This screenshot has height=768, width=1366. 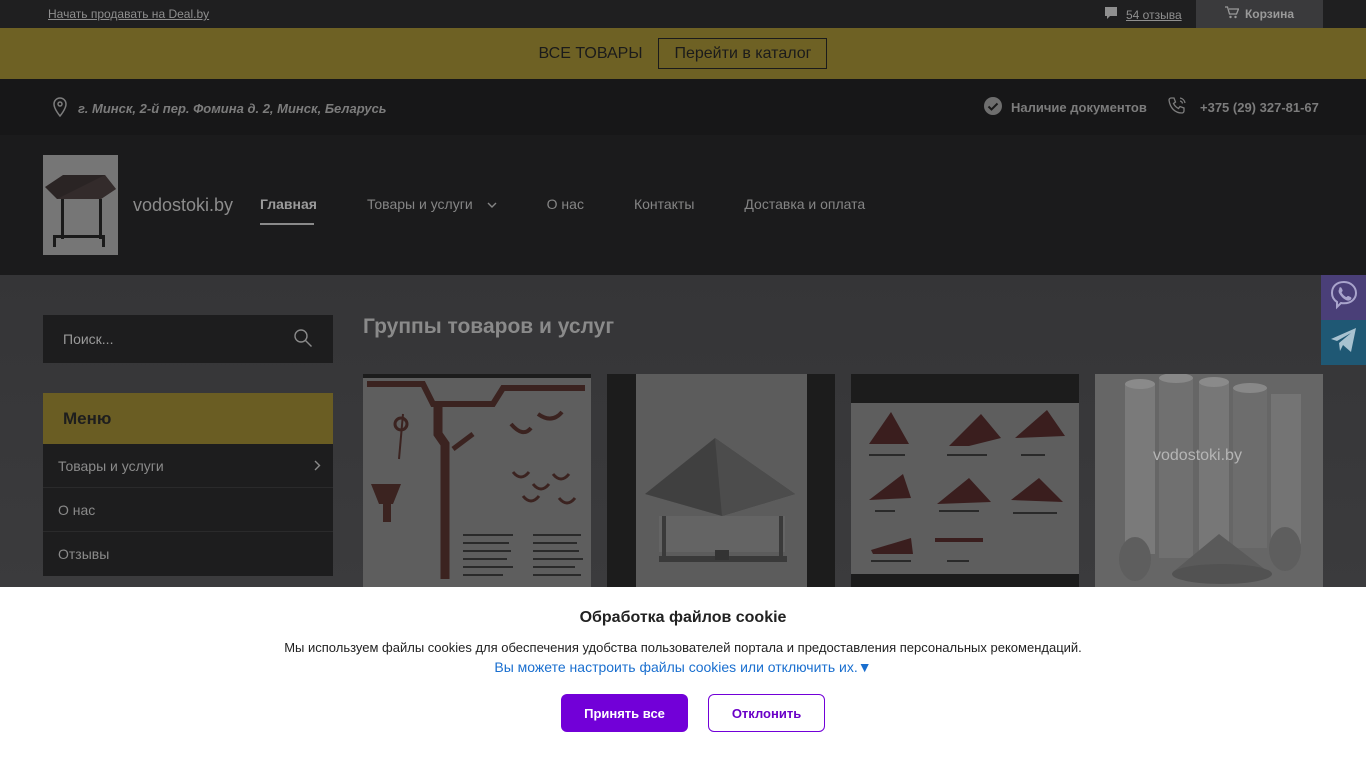 I want to click on chimney-cap-image, so click(x=721, y=480).